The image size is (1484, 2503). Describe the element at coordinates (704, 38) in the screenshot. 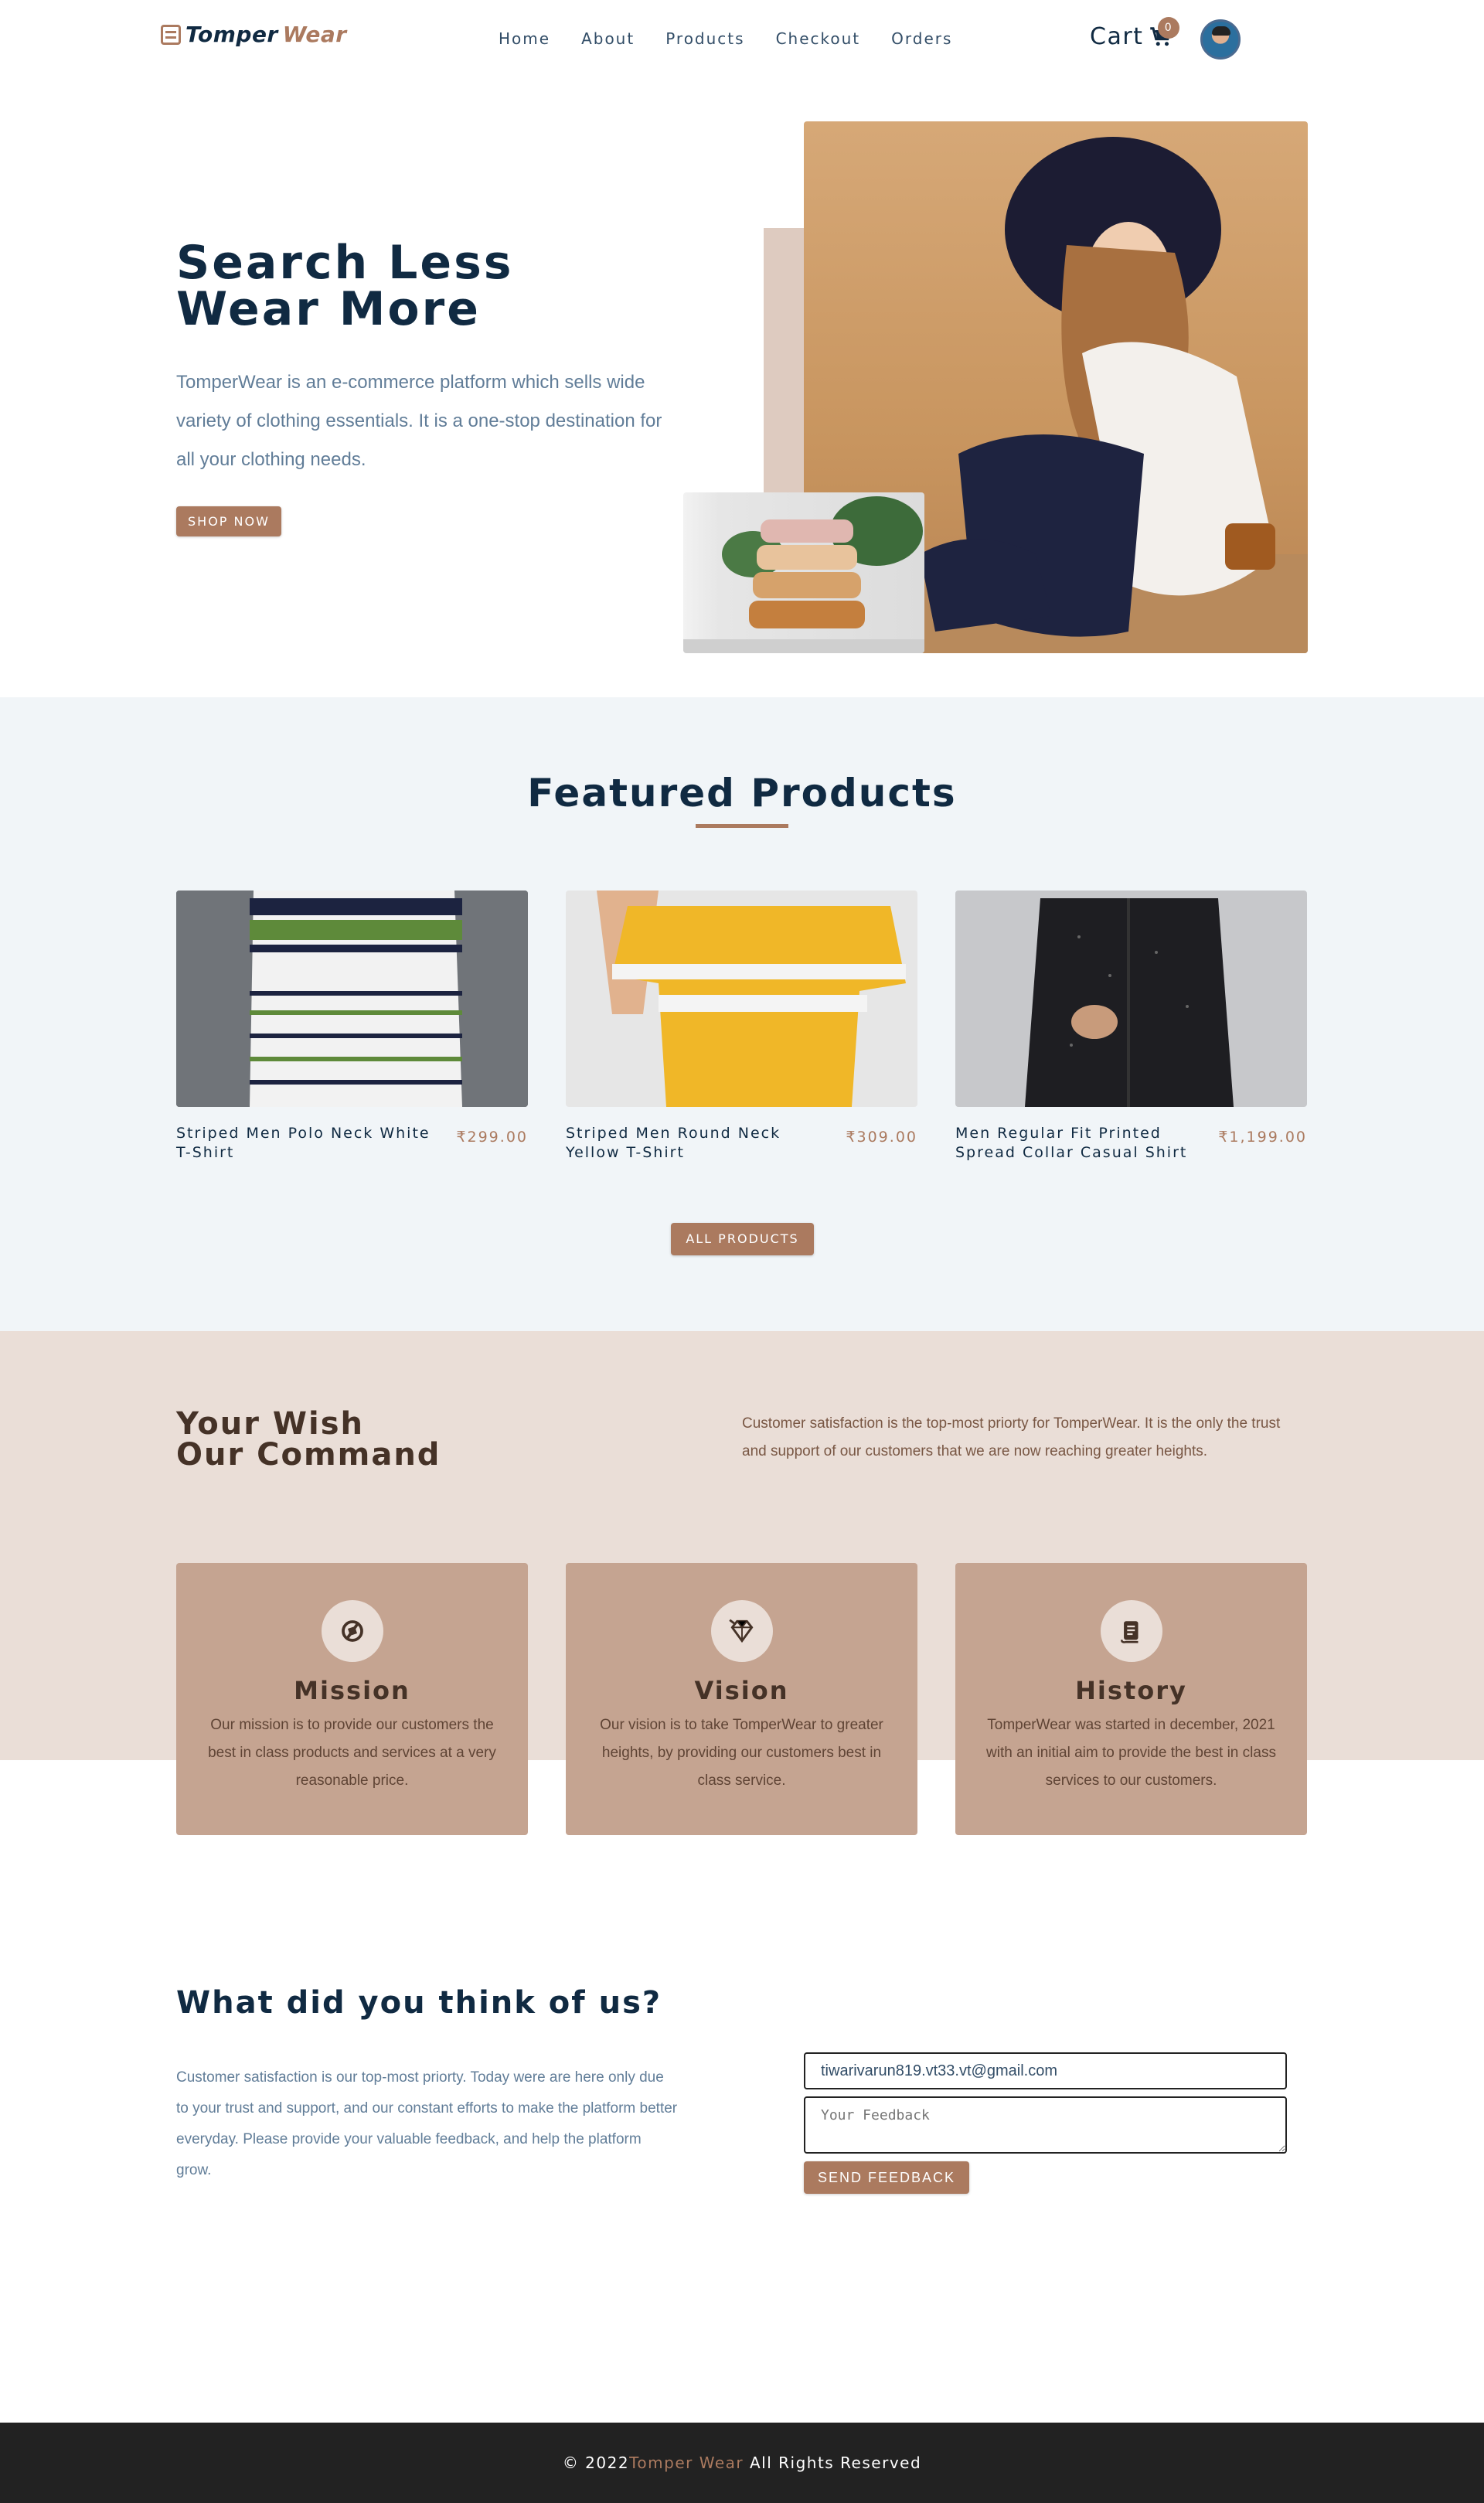

I see `nav-link-products: Products` at that location.